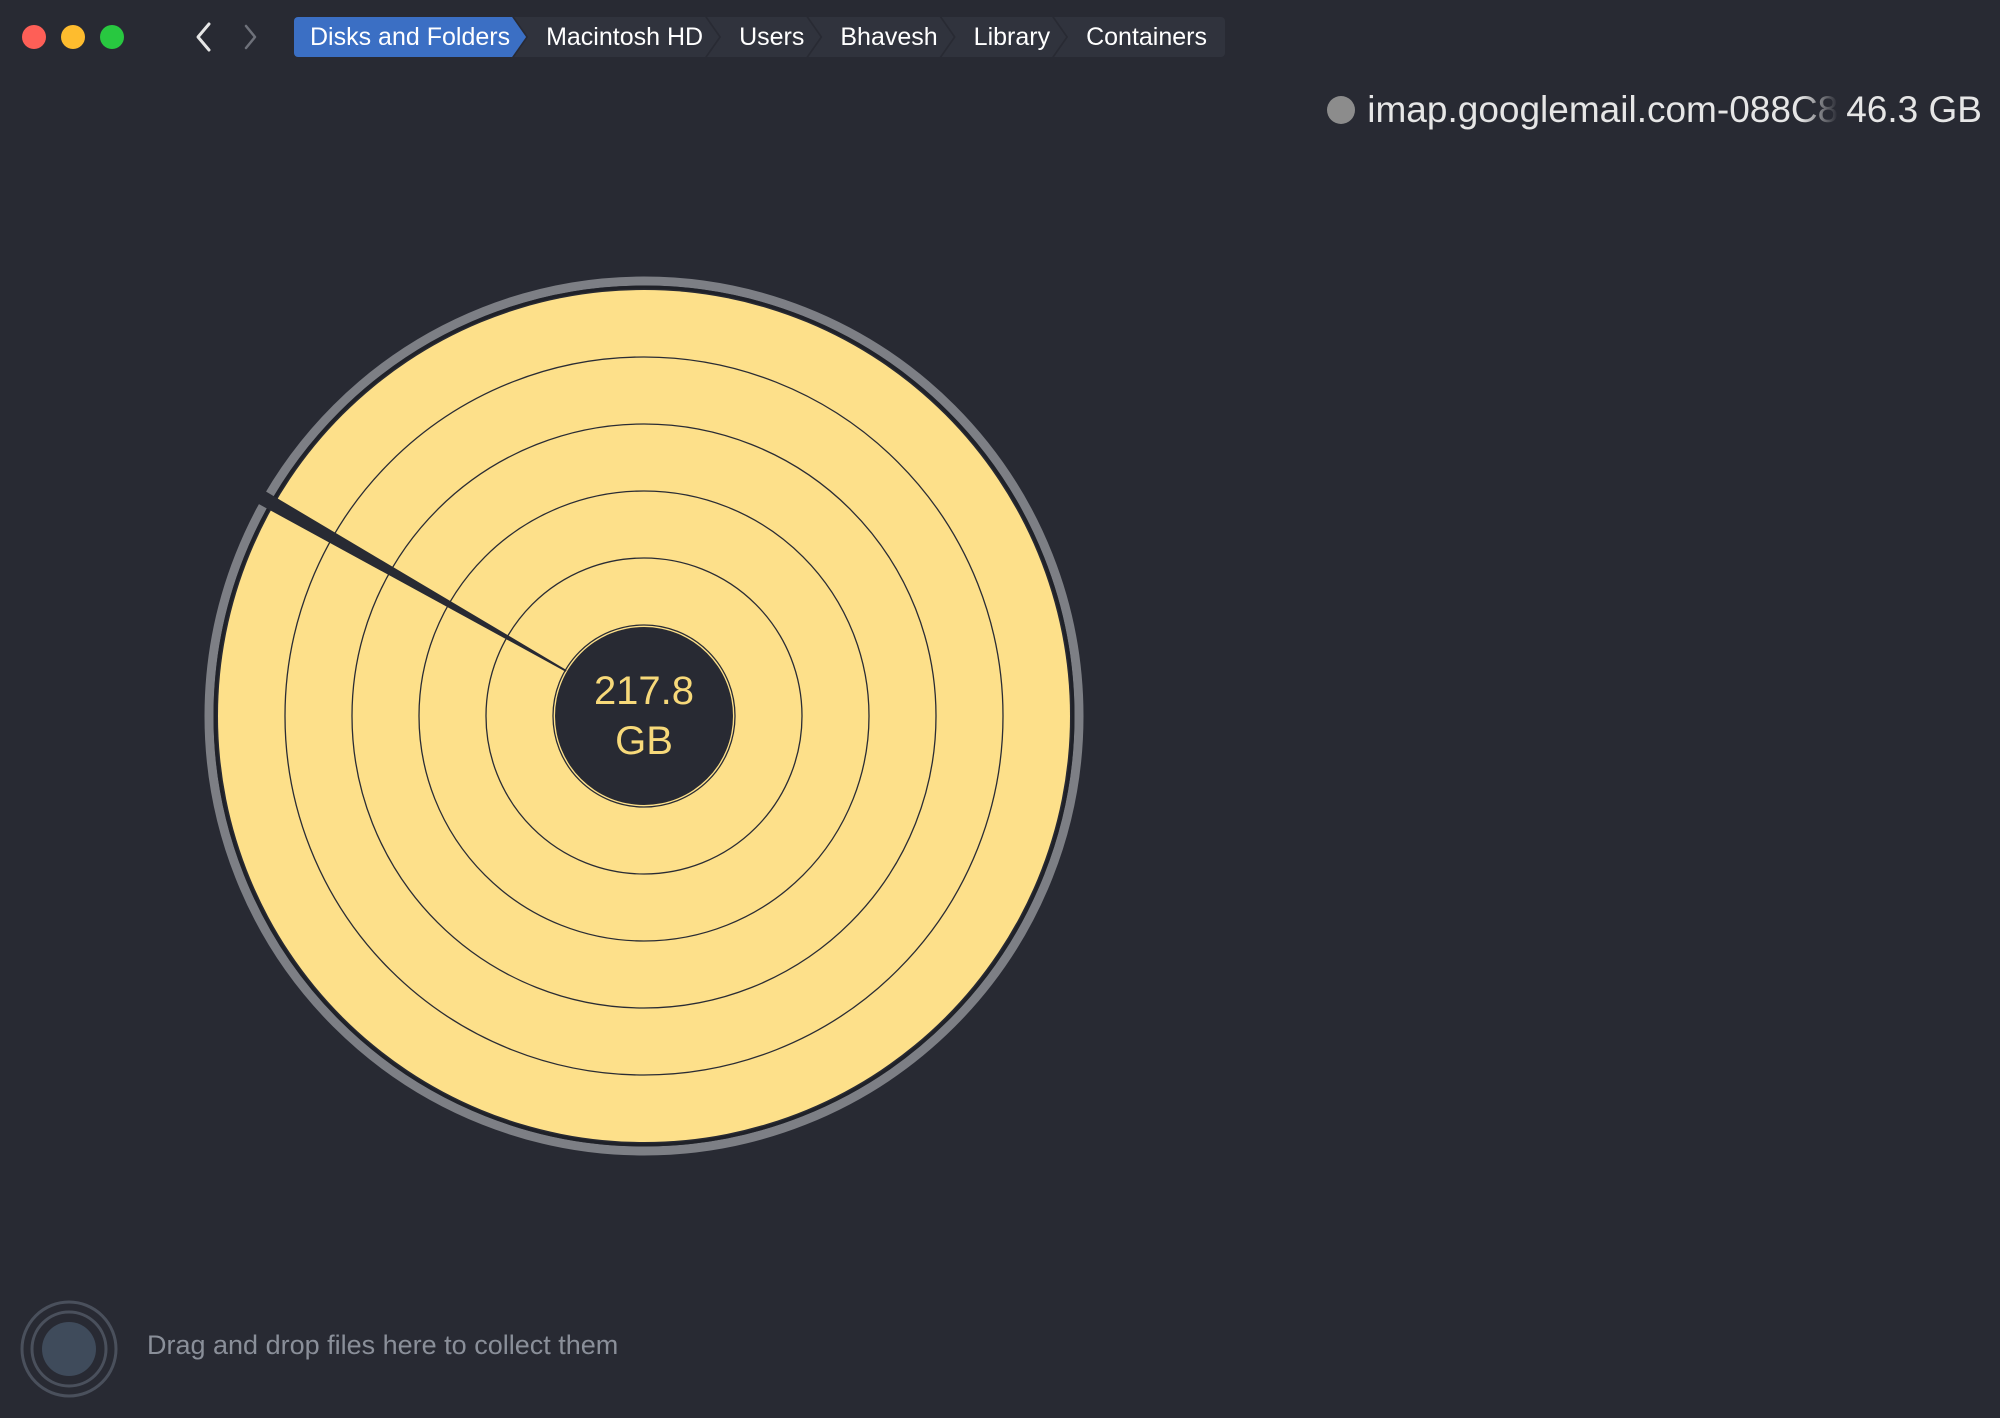  What do you see at coordinates (644, 741) in the screenshot?
I see `total-size-unit: GB` at bounding box center [644, 741].